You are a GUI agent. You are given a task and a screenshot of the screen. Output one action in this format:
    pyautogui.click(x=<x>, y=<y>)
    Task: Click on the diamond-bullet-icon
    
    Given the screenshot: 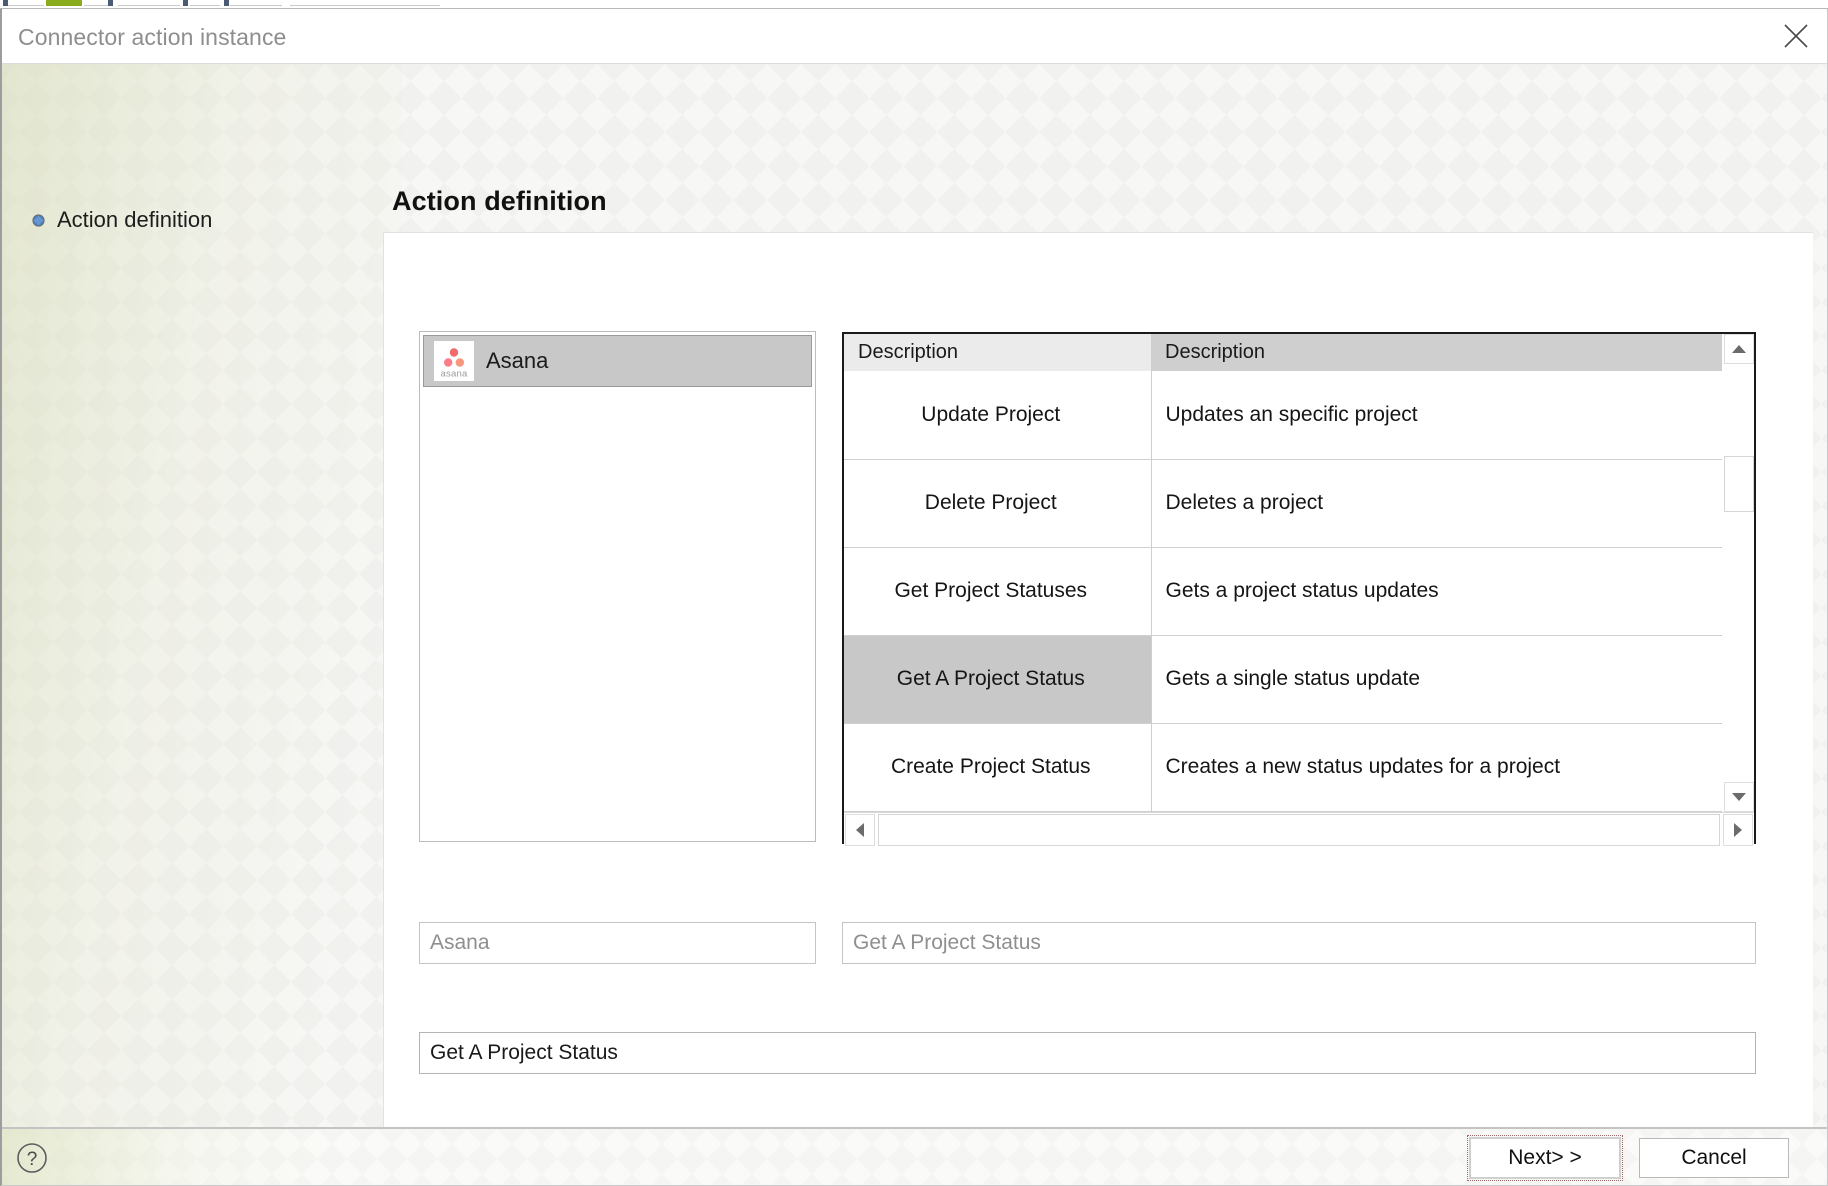 What is the action you would take?
    pyautogui.click(x=38, y=220)
    